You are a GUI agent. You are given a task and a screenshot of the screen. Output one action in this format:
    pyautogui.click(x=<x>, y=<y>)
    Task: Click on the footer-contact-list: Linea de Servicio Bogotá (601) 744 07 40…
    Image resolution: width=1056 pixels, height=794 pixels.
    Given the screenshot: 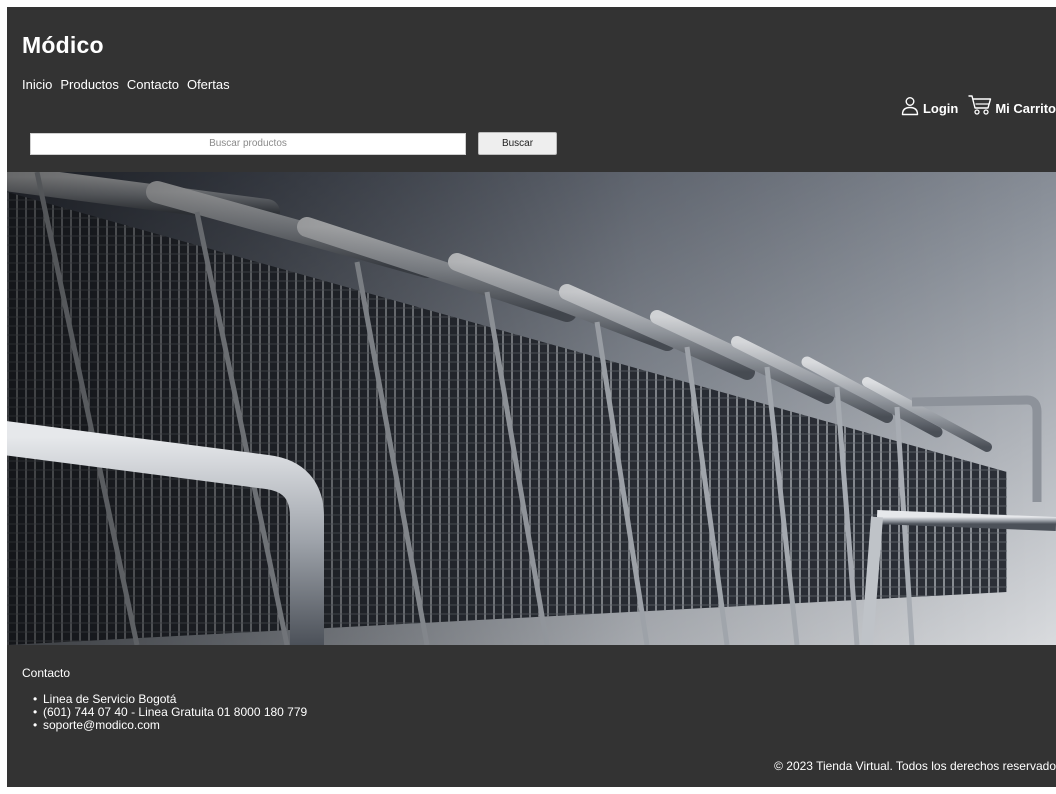 What is the action you would take?
    pyautogui.click(x=168, y=712)
    